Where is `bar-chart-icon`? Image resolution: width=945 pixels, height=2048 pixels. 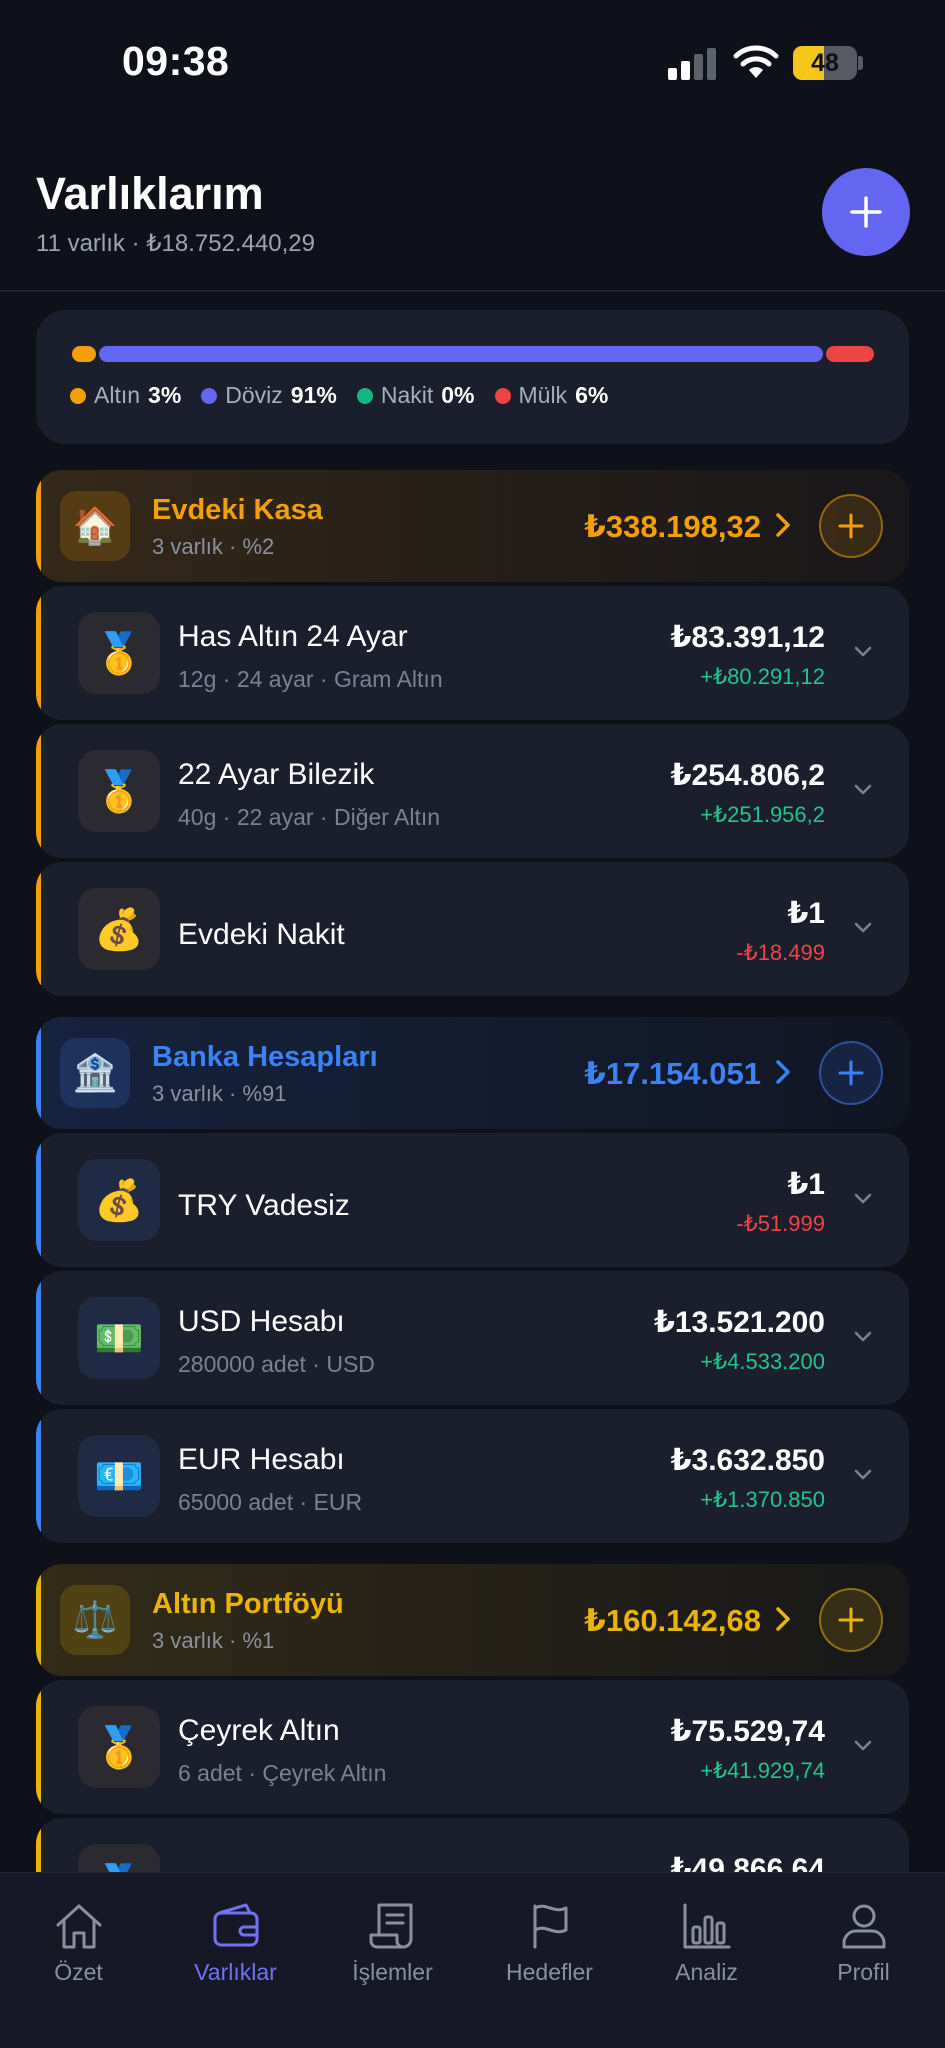 bar-chart-icon is located at coordinates (707, 1926).